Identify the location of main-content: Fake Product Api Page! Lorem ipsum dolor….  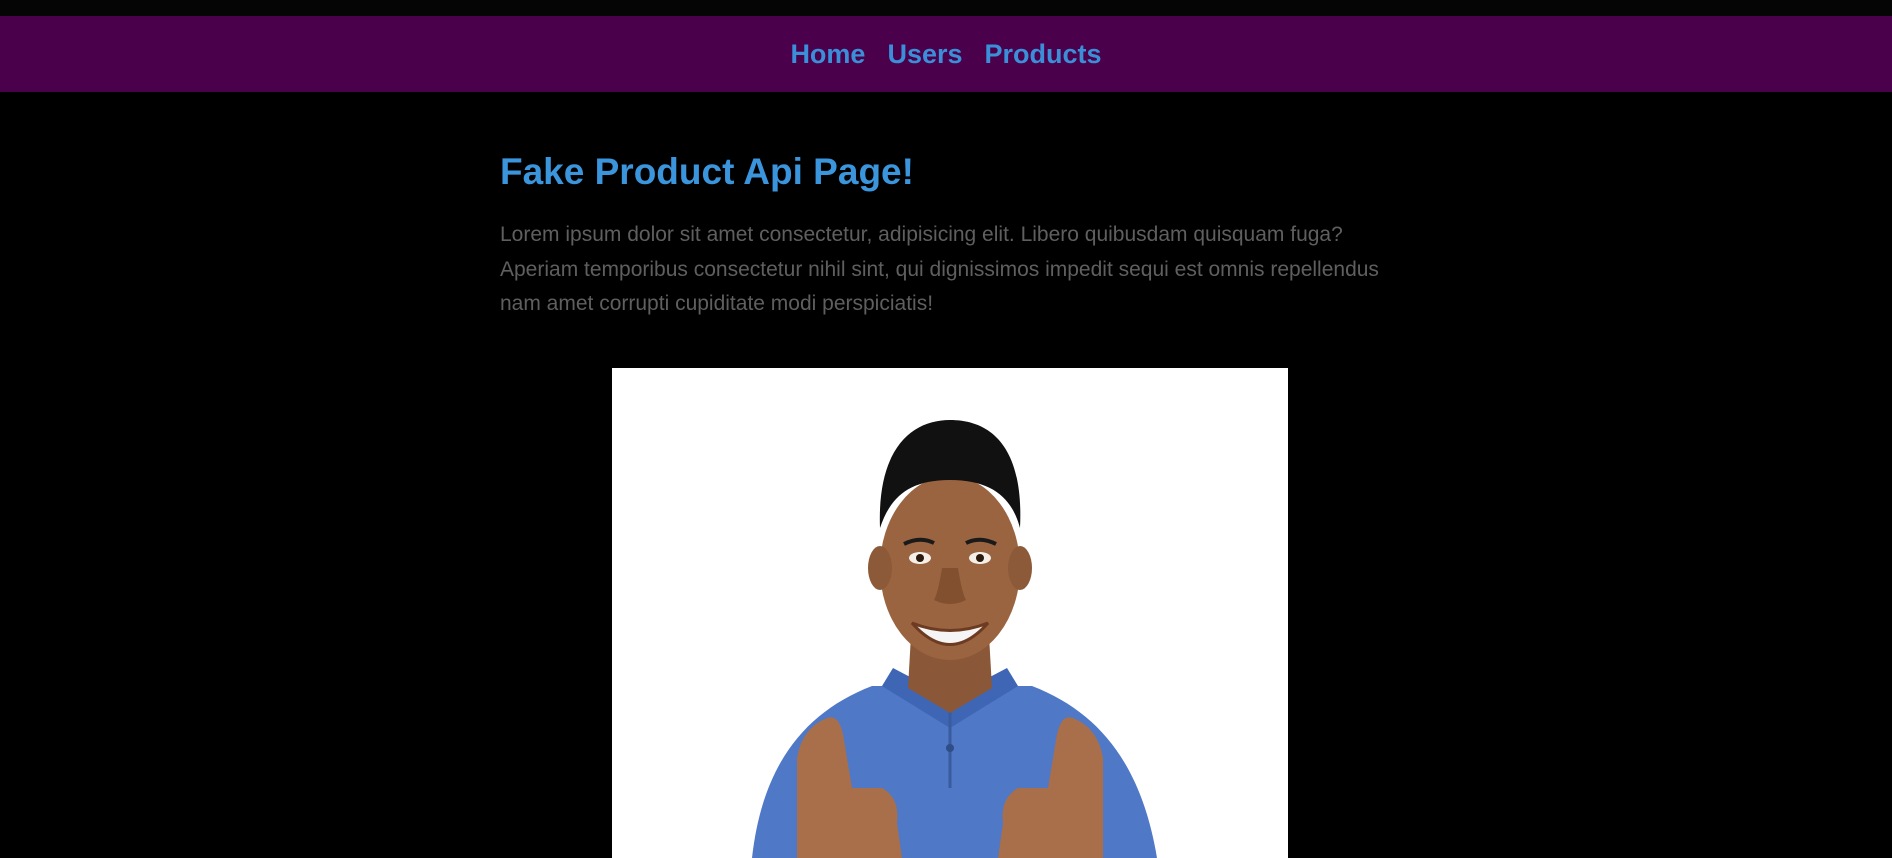
(940, 236).